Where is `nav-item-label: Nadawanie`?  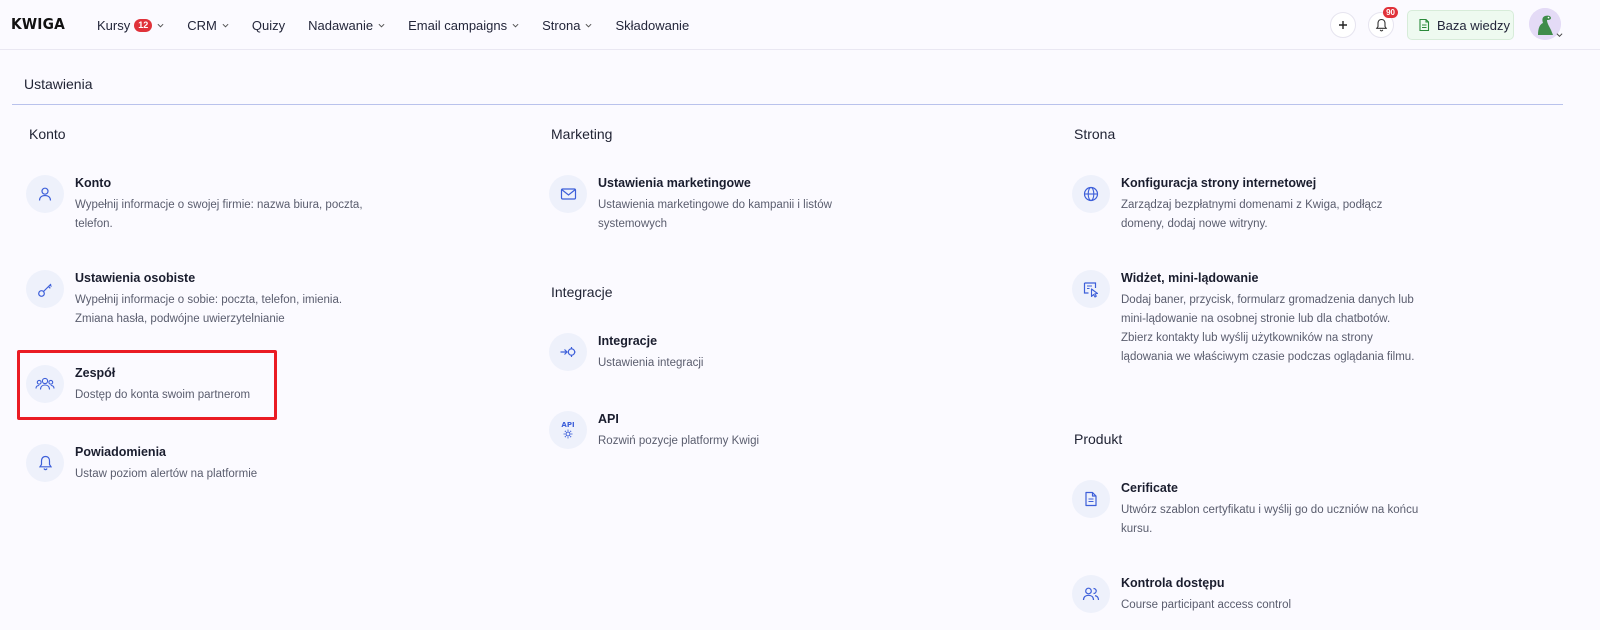
nav-item-label: Nadawanie is located at coordinates (341, 25).